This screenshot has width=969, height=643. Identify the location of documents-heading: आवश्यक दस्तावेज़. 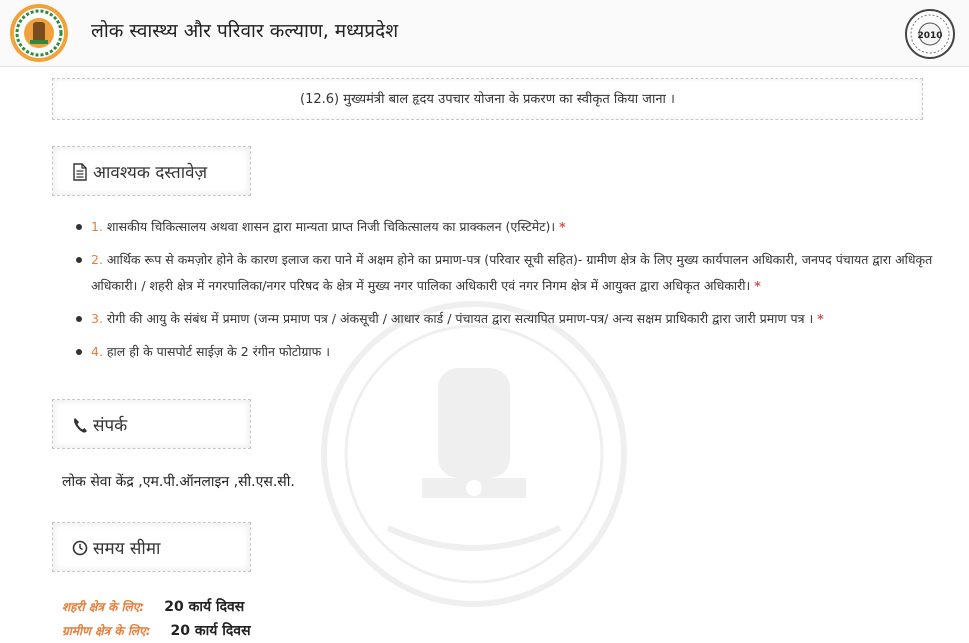
(150, 173).